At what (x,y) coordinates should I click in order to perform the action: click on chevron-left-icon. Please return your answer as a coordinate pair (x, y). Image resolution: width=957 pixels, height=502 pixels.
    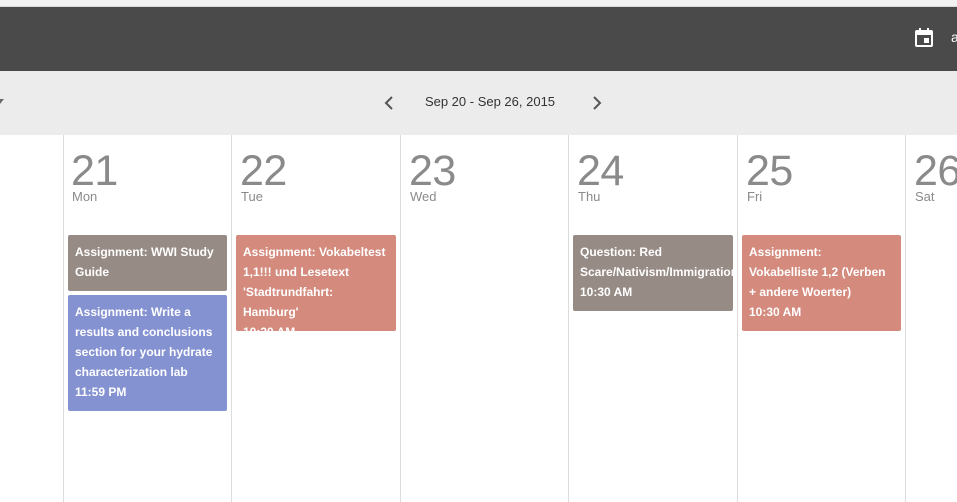
    Looking at the image, I should click on (388, 103).